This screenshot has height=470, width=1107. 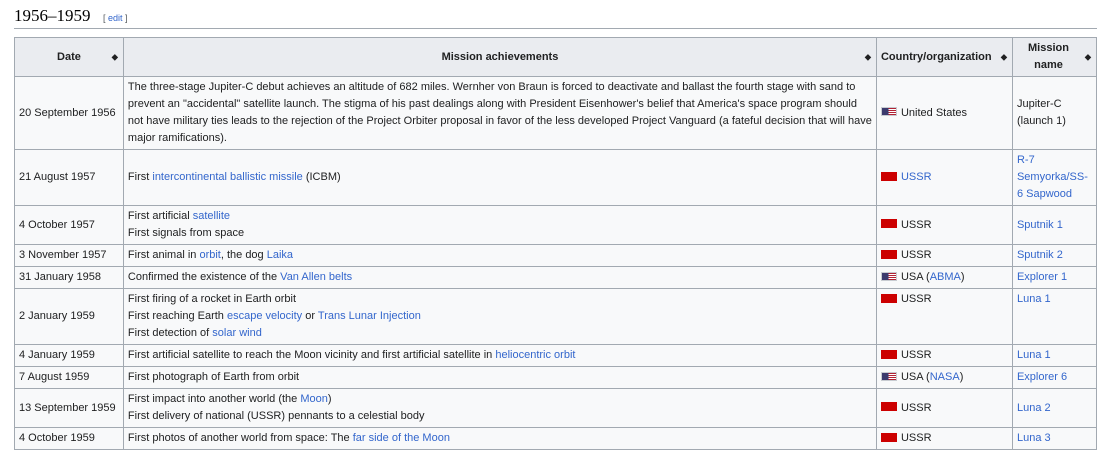 What do you see at coordinates (944, 57) in the screenshot?
I see `column-header-country: Country/organization ◆` at bounding box center [944, 57].